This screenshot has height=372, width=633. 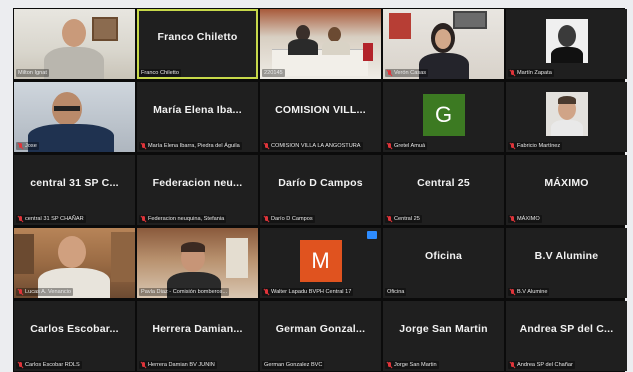 I want to click on participant-tile-4: Martín Zapata, so click(x=566, y=44).